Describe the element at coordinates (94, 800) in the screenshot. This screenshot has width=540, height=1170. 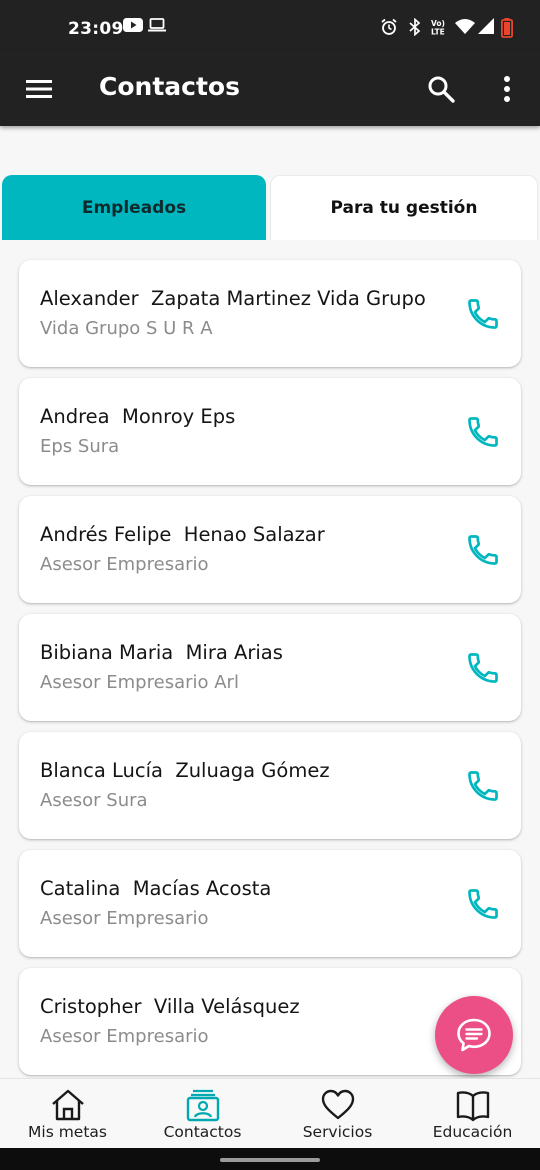
I see `contact-role: Asesor Sura` at that location.